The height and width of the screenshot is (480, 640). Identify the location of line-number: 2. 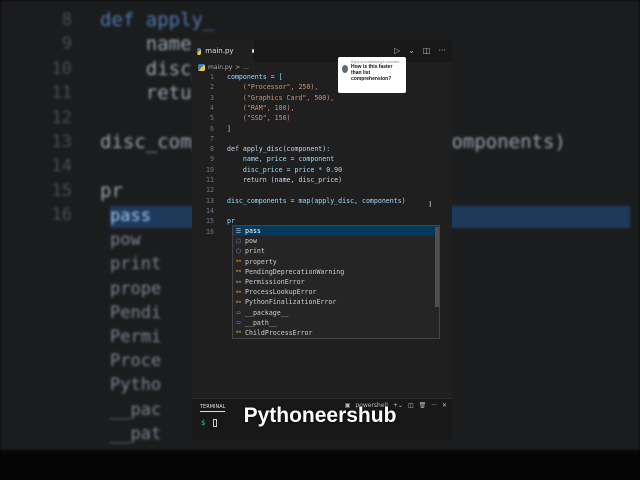
(212, 87).